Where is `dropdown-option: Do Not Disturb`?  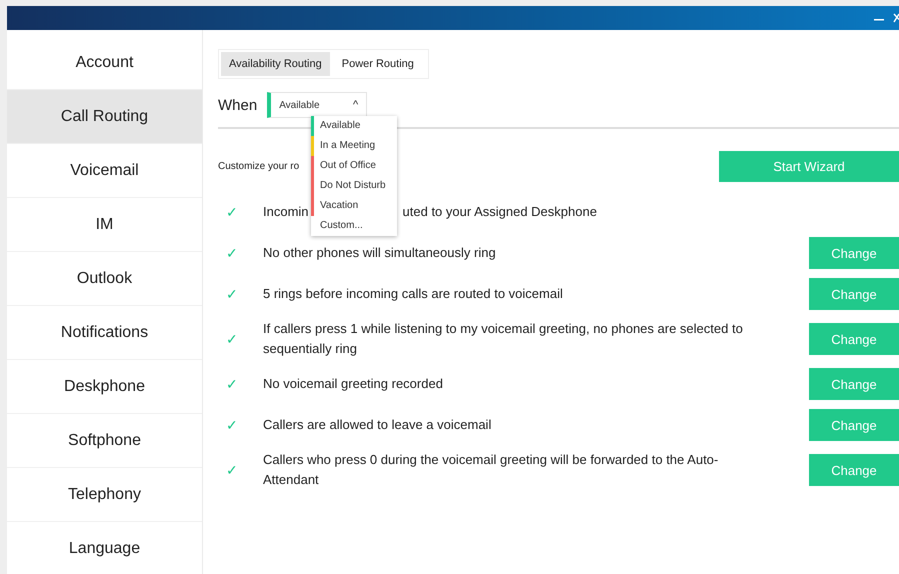 dropdown-option: Do Not Disturb is located at coordinates (354, 186).